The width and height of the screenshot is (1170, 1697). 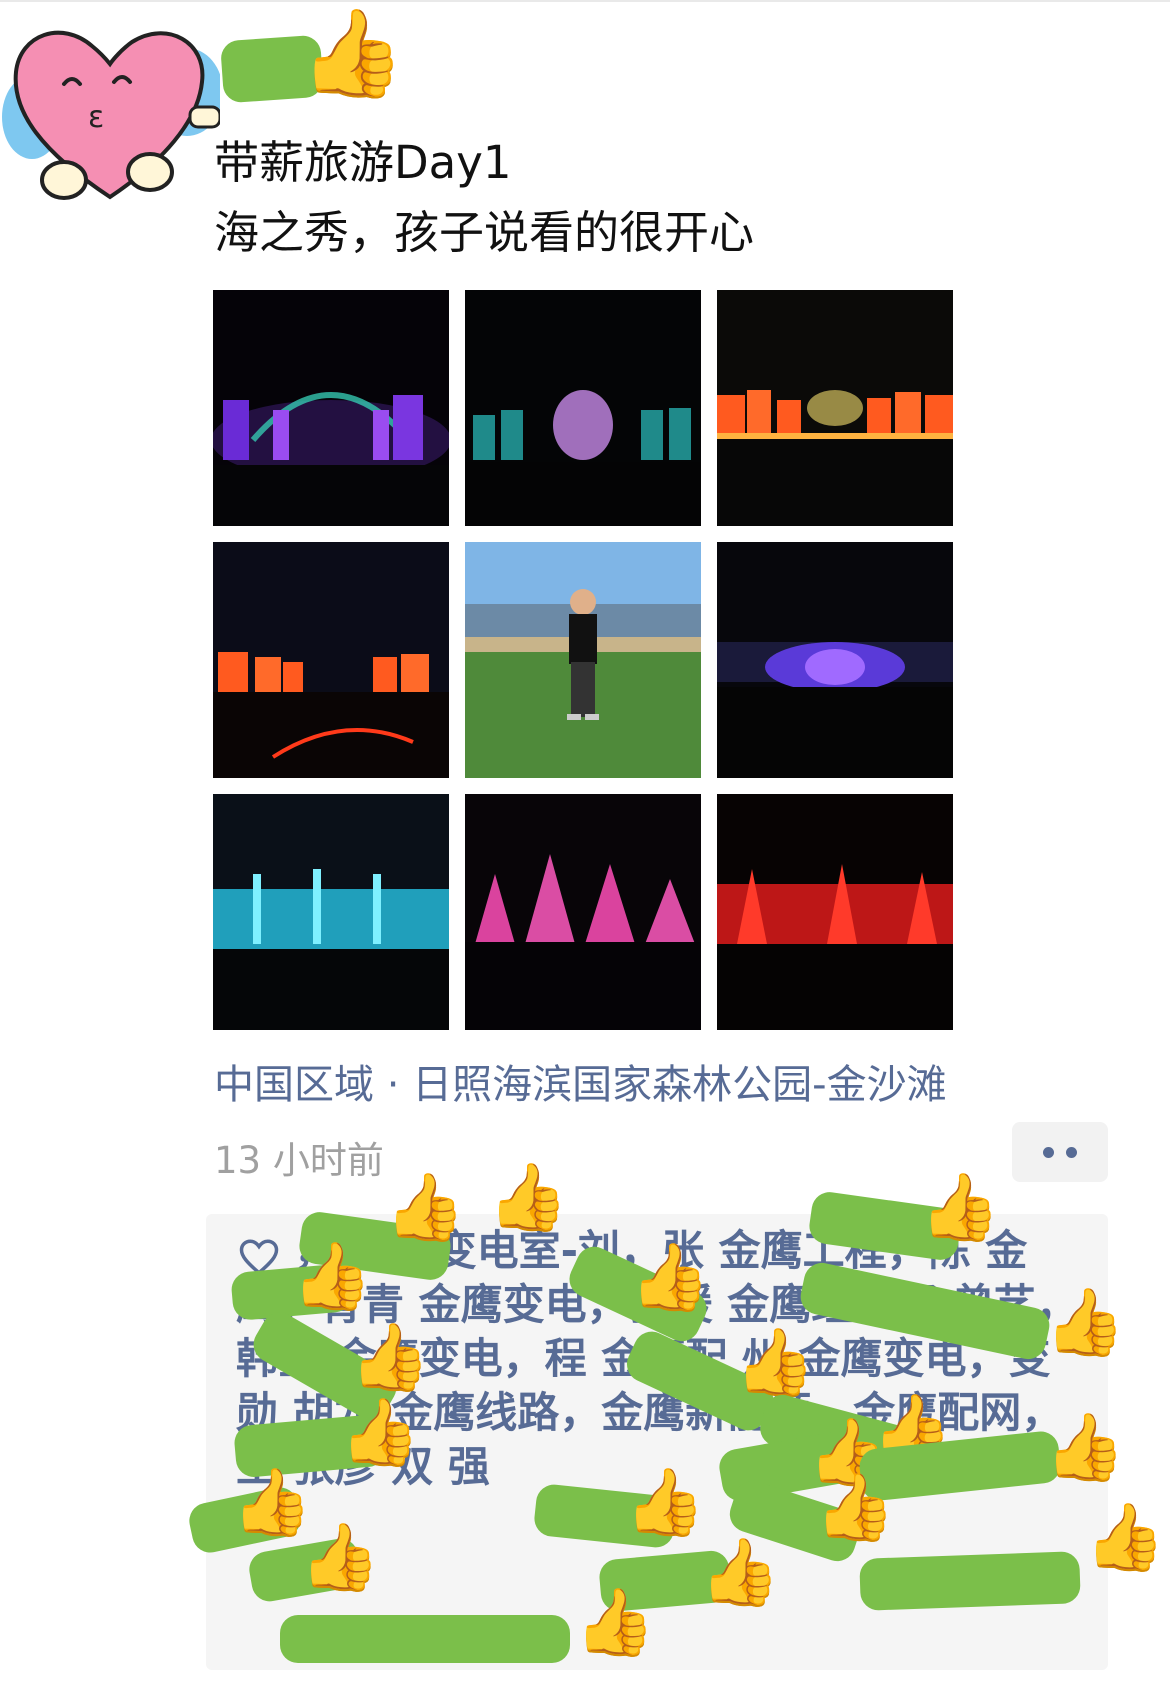 I want to click on avatar: ɛ, so click(x=111, y=107).